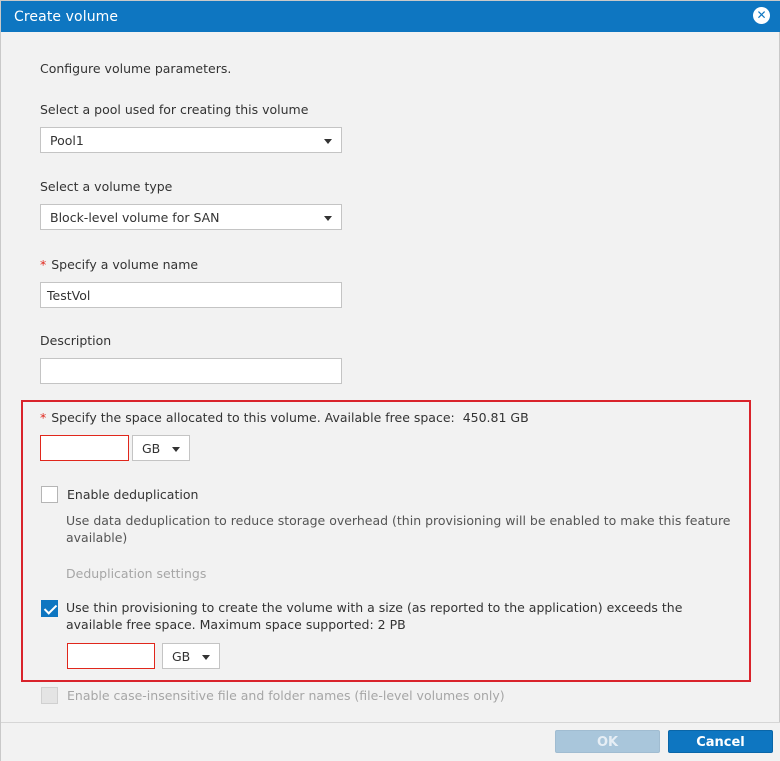 This screenshot has width=780, height=761. I want to click on volume-type-label: Select a volume type, so click(106, 186).